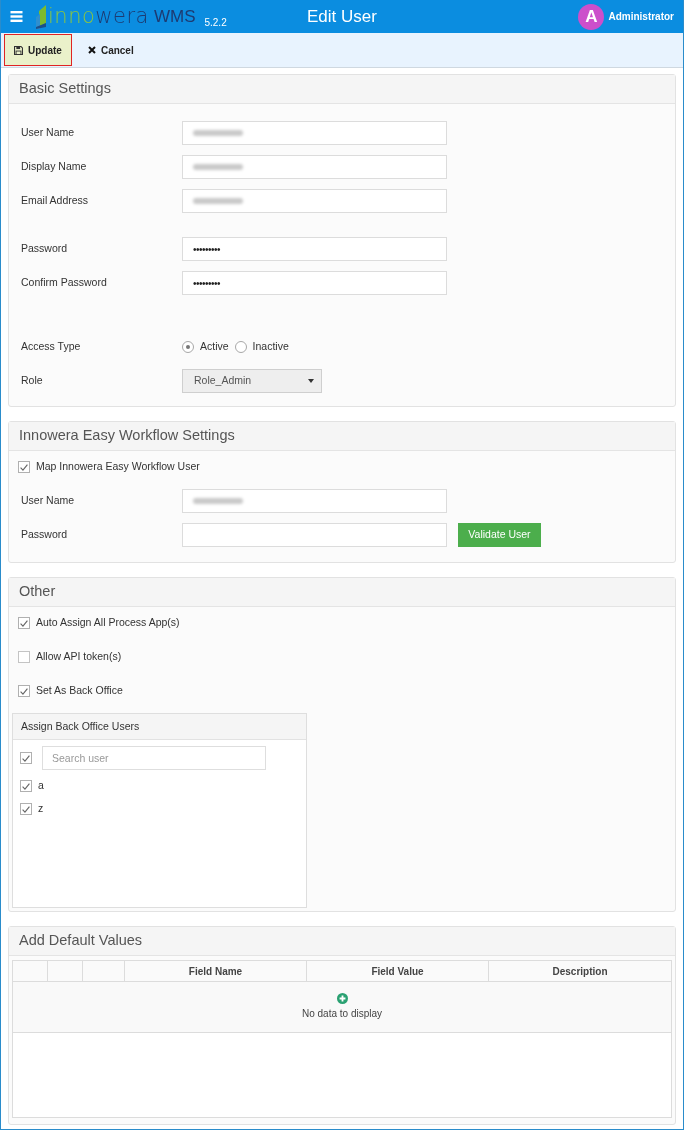 Image resolution: width=684 pixels, height=1130 pixels. What do you see at coordinates (127, 436) in the screenshot?
I see `section-title: Innowera Easy Workflow Settings` at bounding box center [127, 436].